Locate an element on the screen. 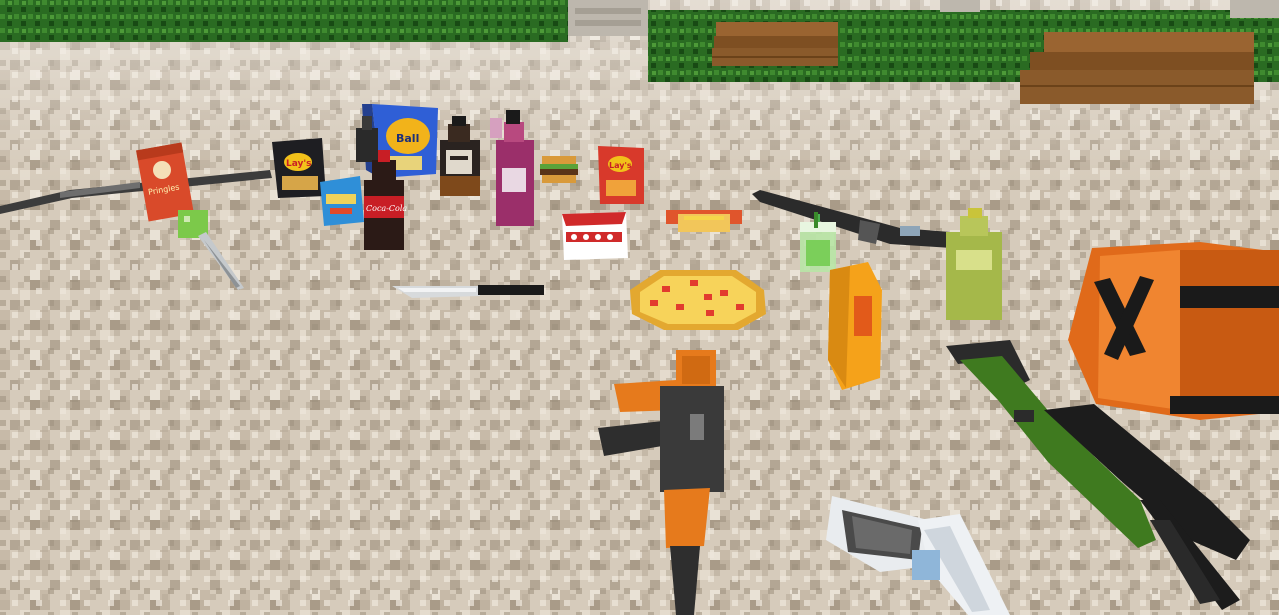 The height and width of the screenshot is (615, 1279). blue-snack-box is located at coordinates (342, 201).